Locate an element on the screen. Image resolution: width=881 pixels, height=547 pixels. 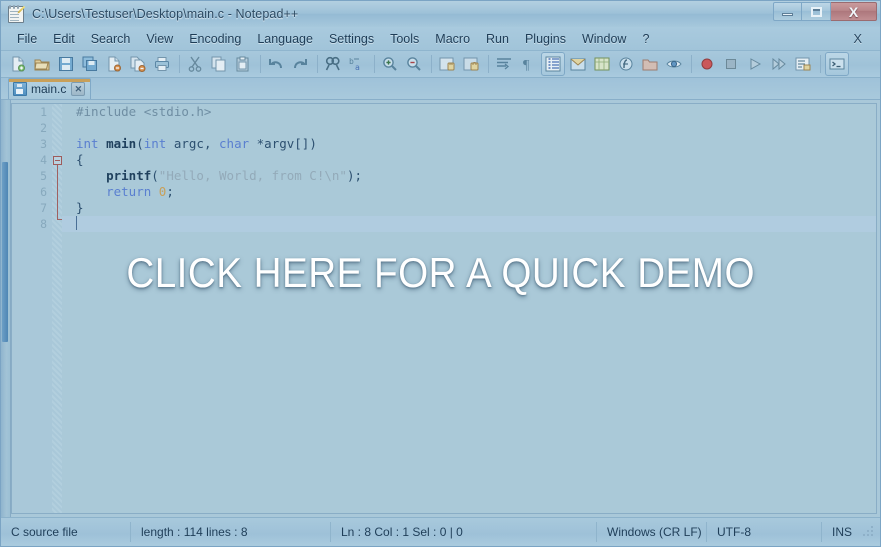
close-button: X is located at coordinates (854, 11).